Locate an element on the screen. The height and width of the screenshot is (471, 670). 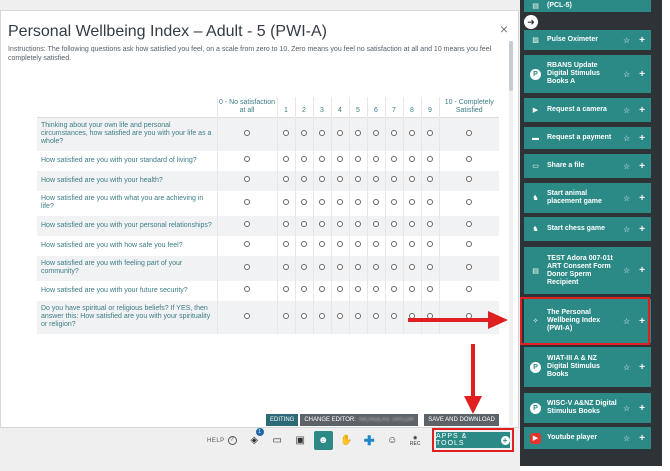
help-button: HELP ? is located at coordinates (222, 440).